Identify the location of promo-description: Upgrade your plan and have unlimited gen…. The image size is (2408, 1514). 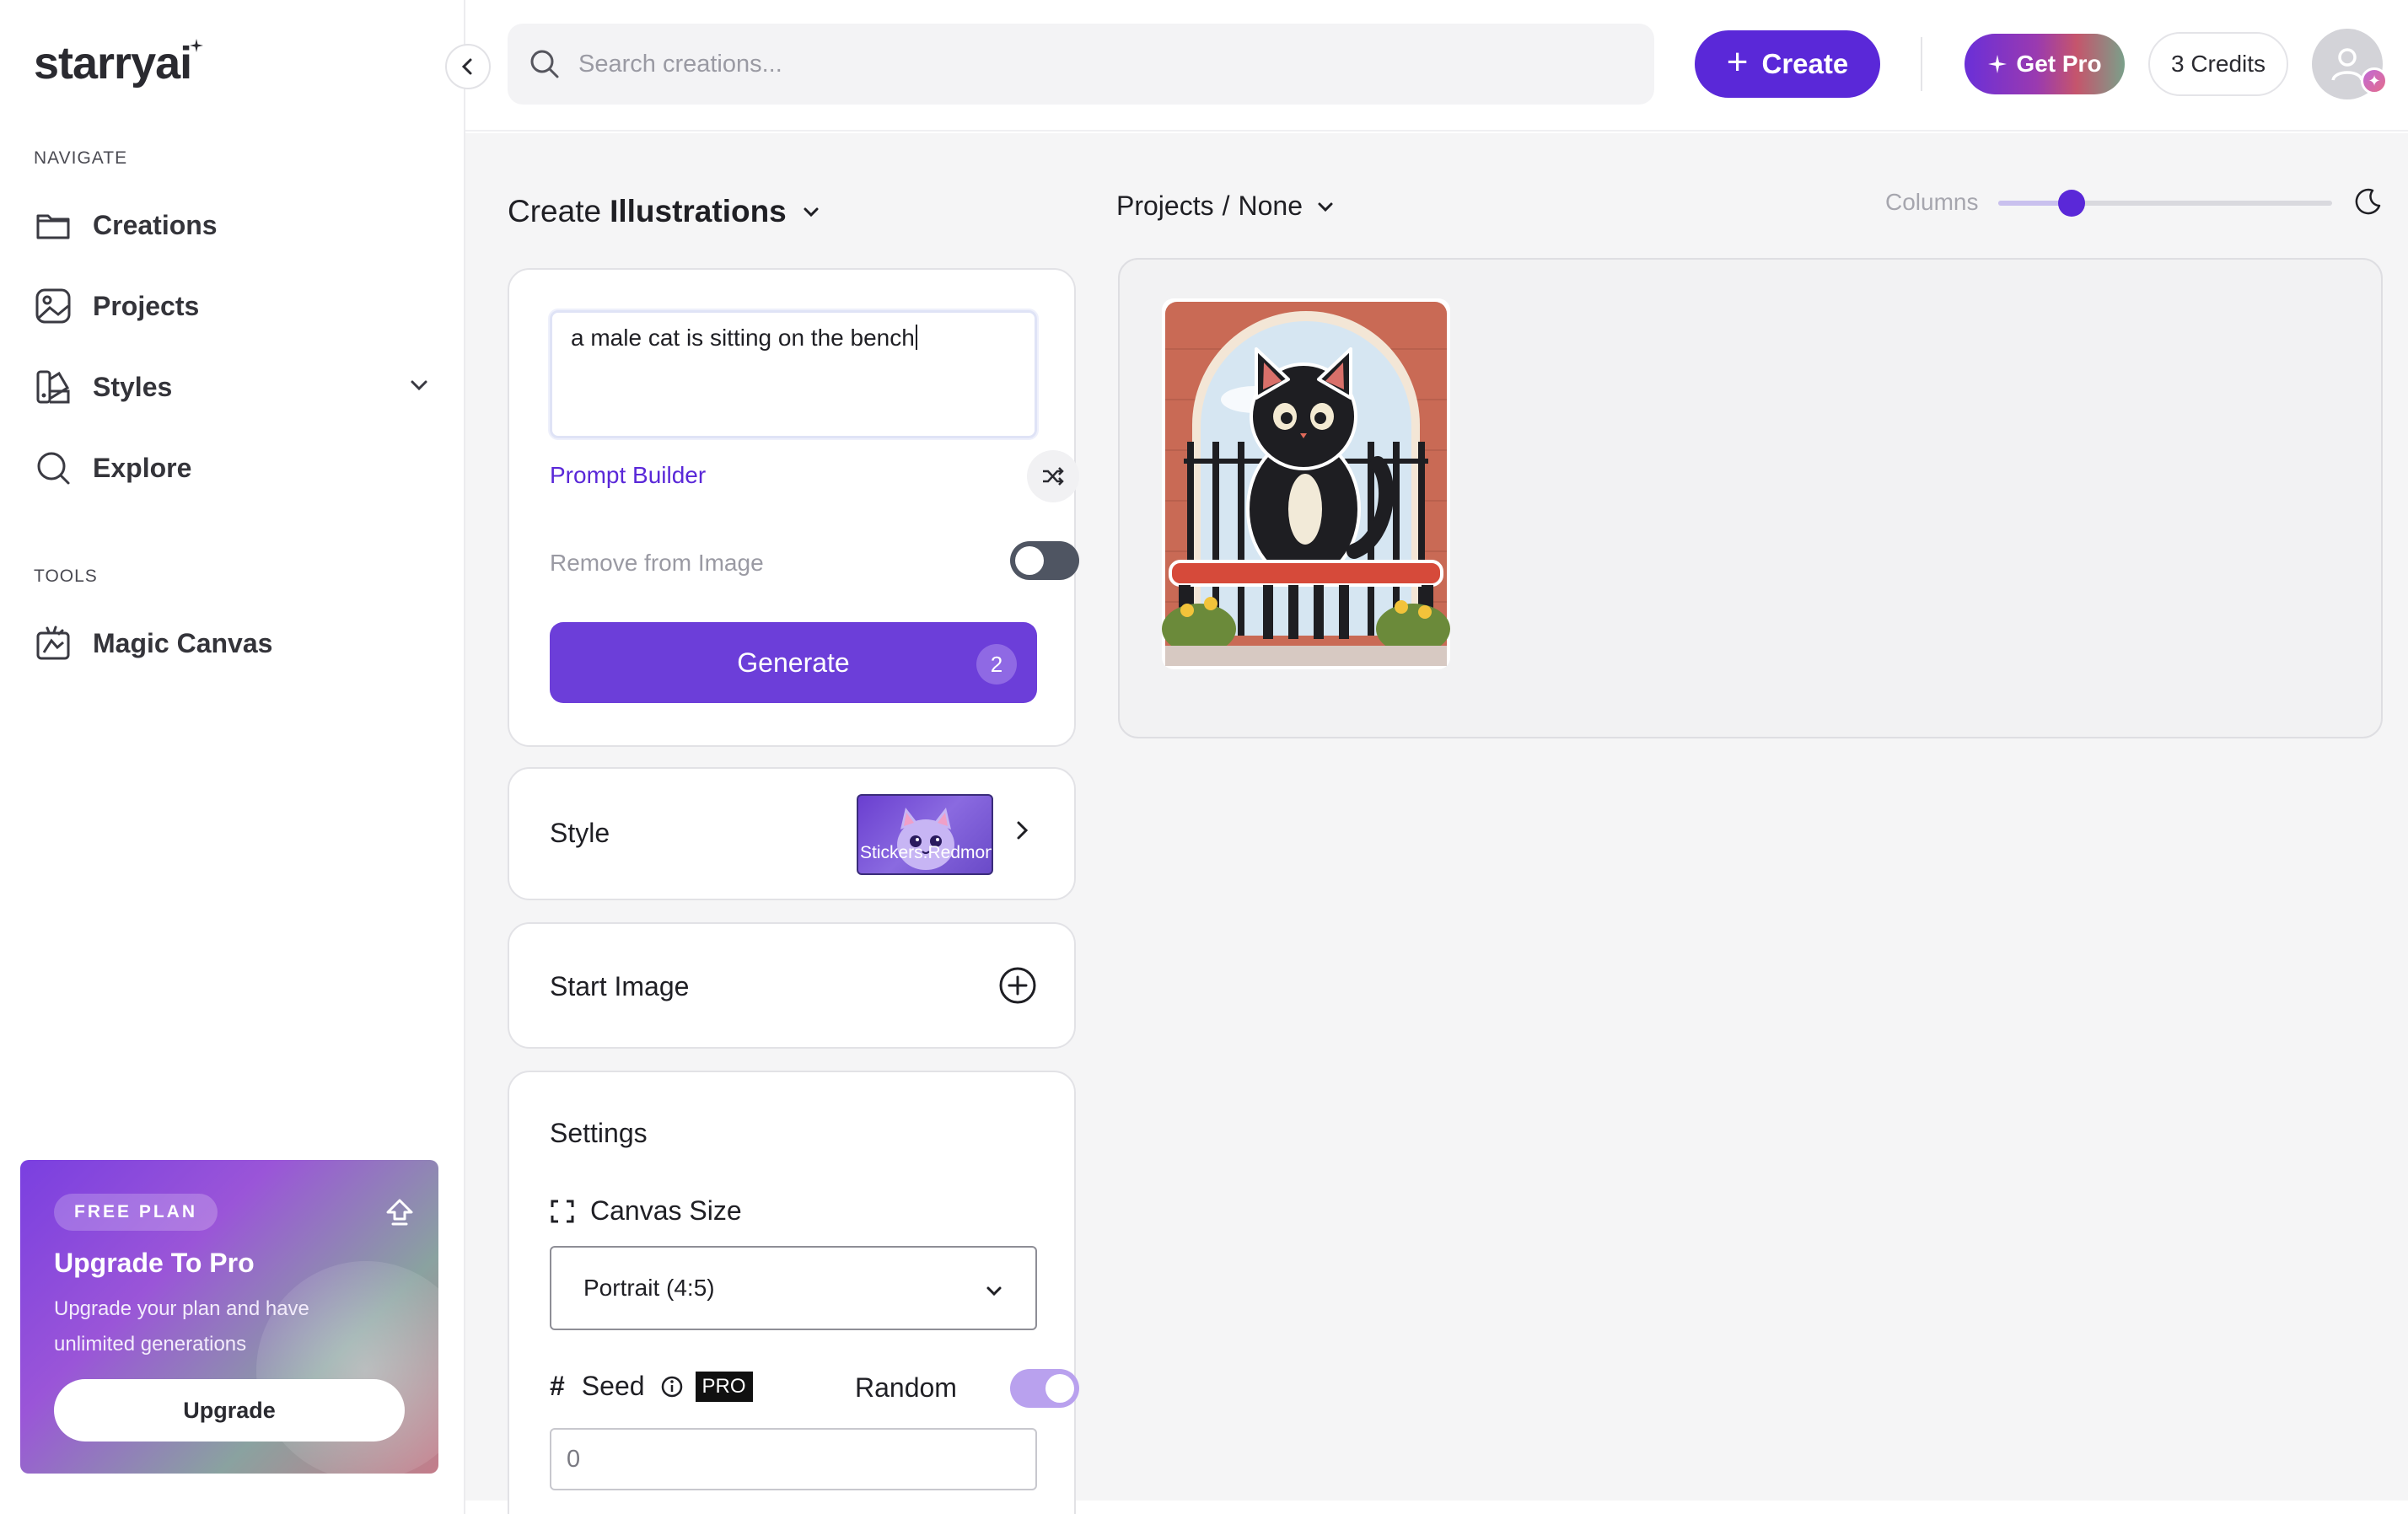
(182, 1326).